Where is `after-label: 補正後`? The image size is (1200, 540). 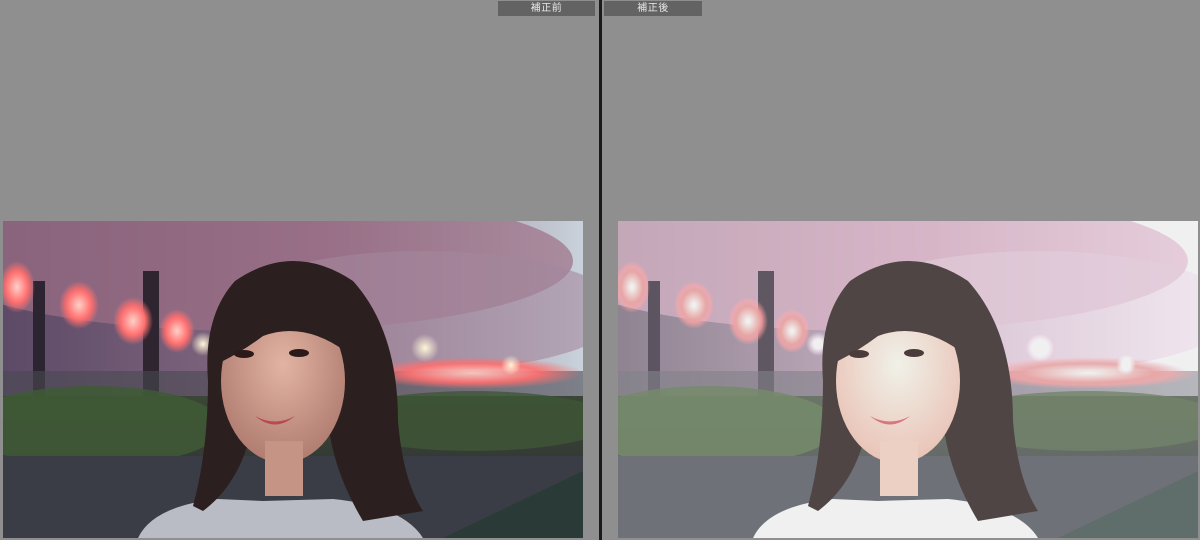
after-label: 補正後 is located at coordinates (653, 8).